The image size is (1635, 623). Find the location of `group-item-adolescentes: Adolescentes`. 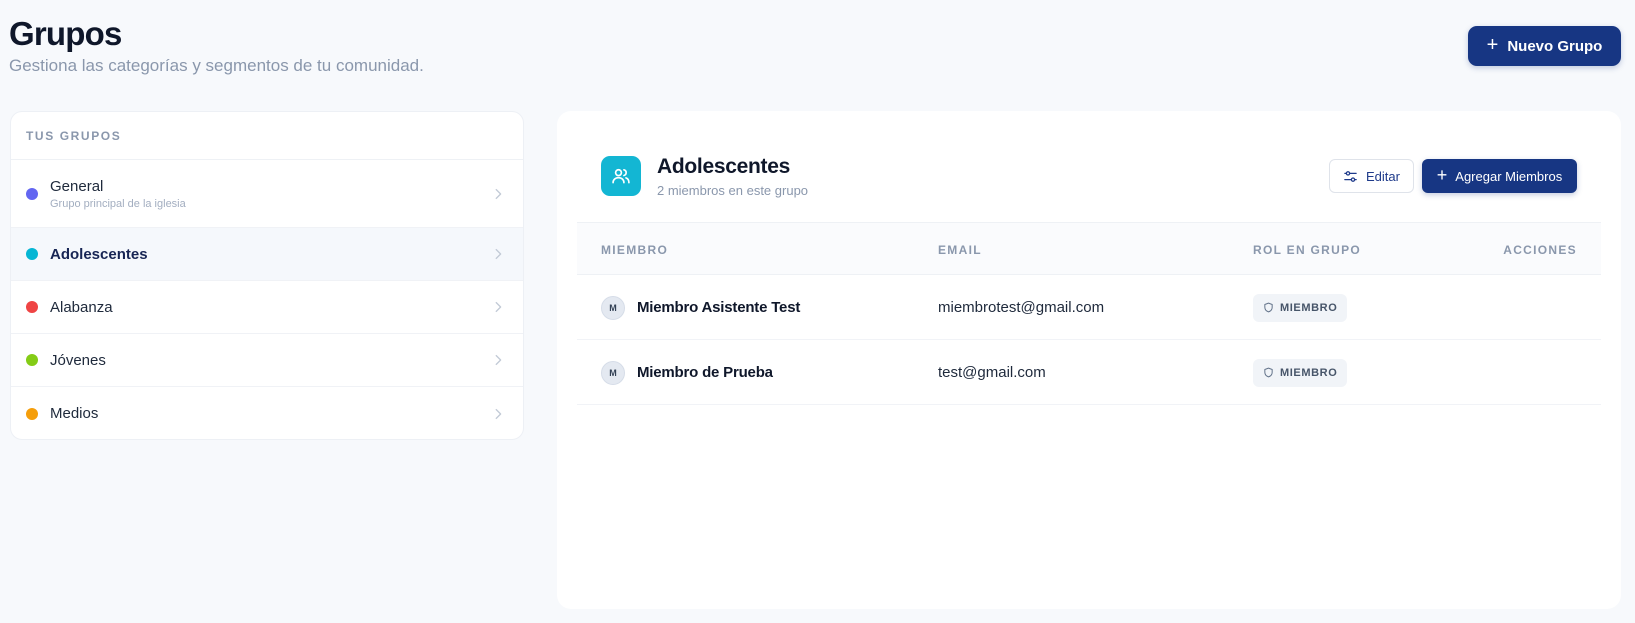

group-item-adolescentes: Adolescentes is located at coordinates (267, 254).